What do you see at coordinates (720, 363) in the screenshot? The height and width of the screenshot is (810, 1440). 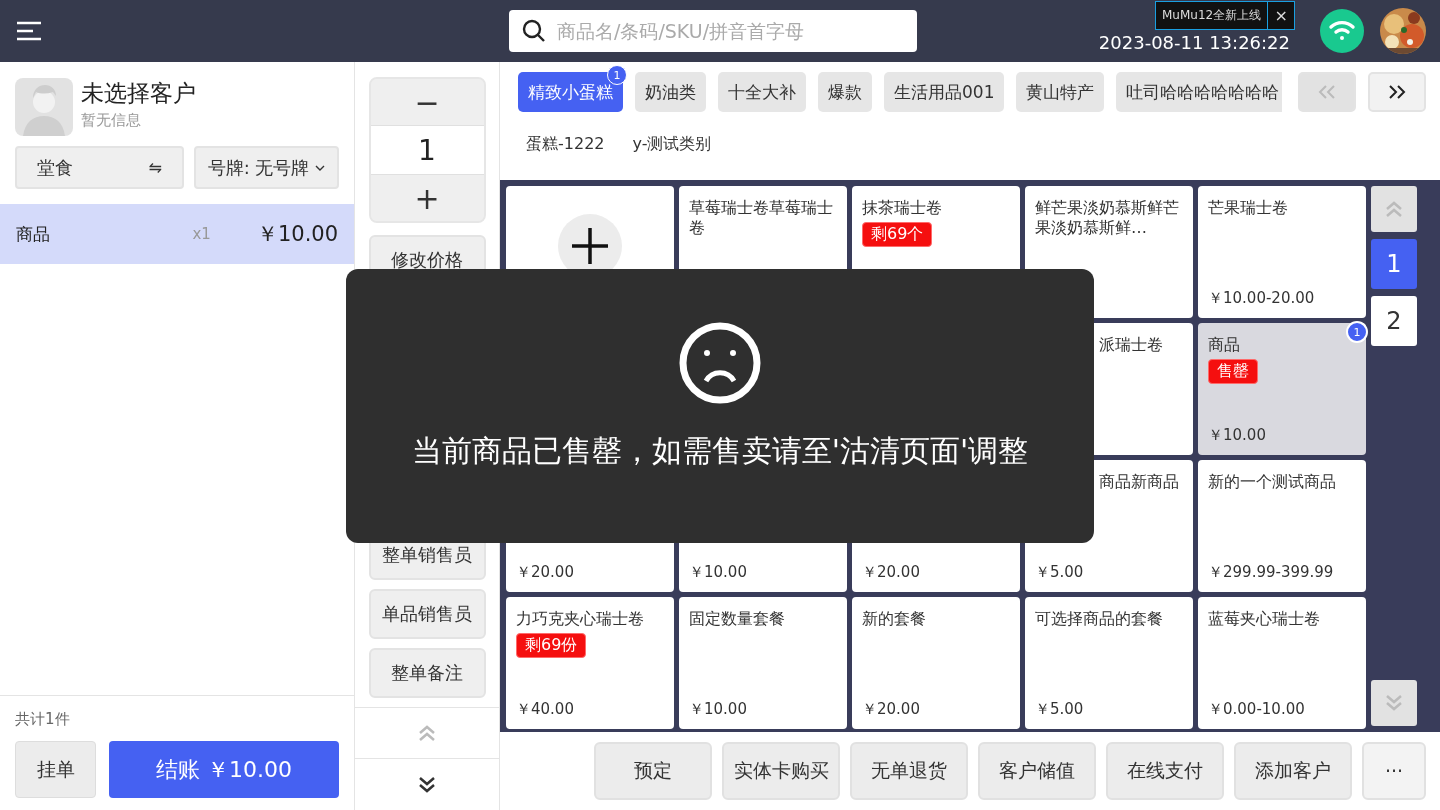 I see `sad-face-icon` at bounding box center [720, 363].